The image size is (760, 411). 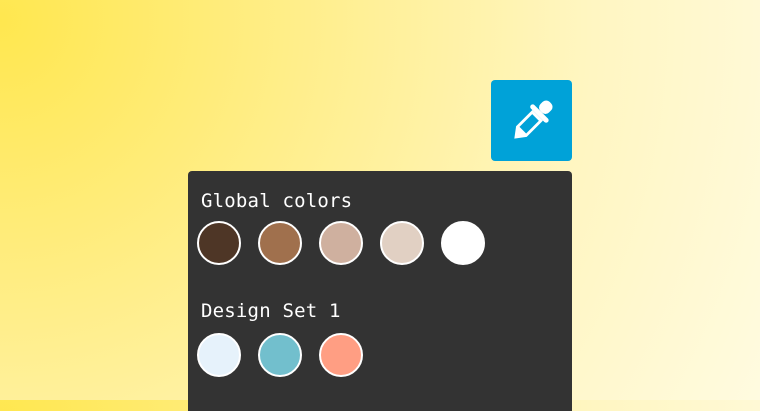 I want to click on design-set-1-swatches, so click(x=280, y=355).